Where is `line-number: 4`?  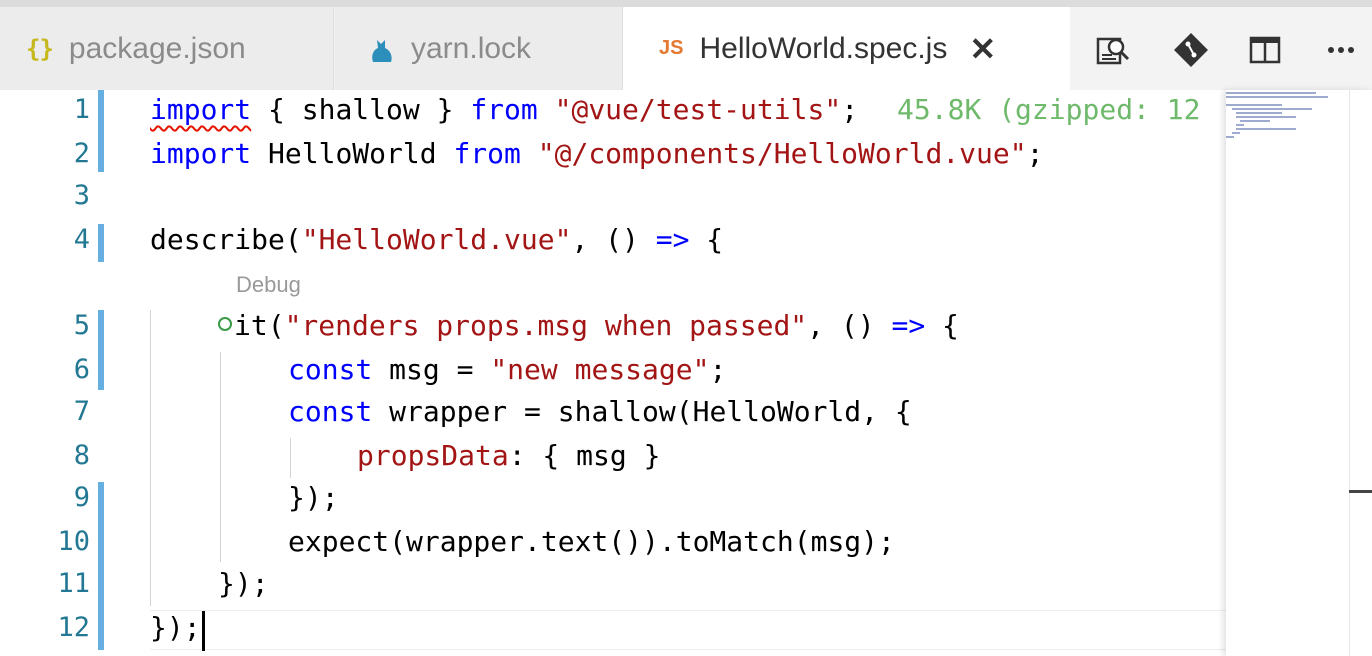
line-number: 4 is located at coordinates (81, 239).